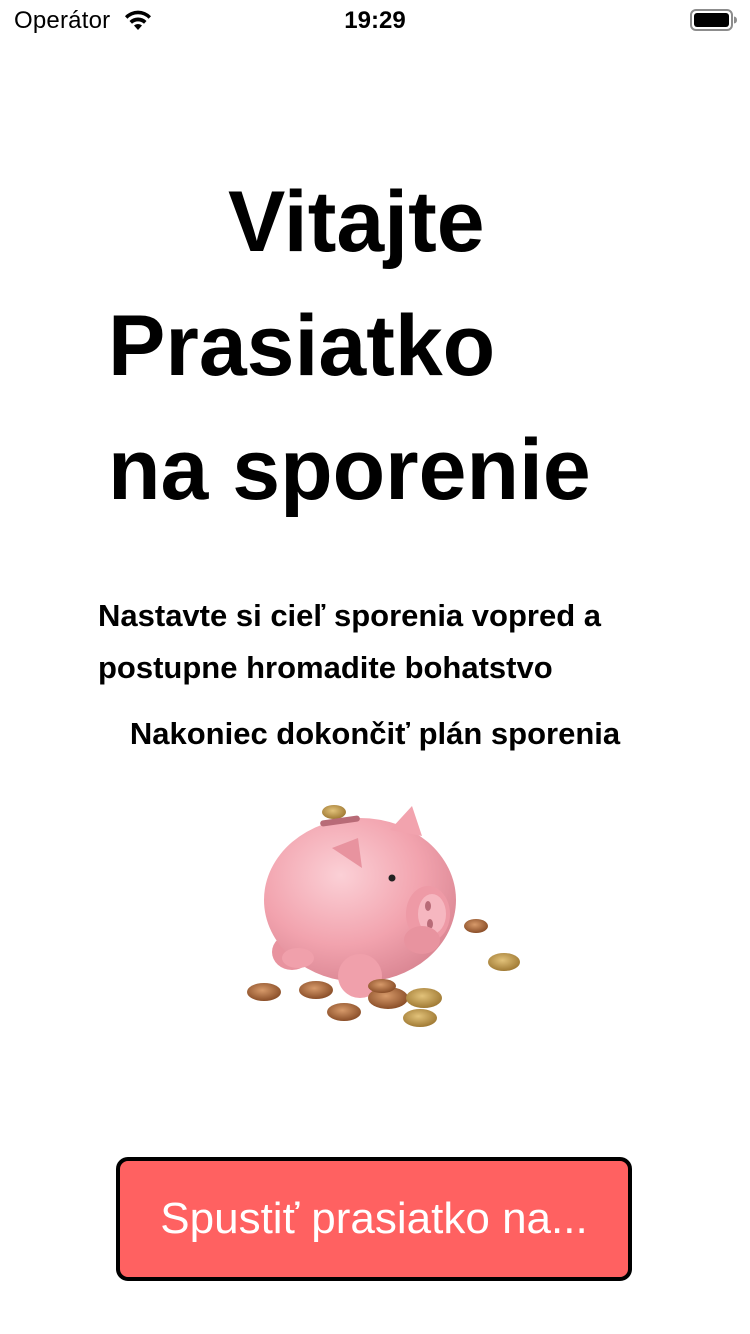  I want to click on clock: 19:29, so click(375, 20).